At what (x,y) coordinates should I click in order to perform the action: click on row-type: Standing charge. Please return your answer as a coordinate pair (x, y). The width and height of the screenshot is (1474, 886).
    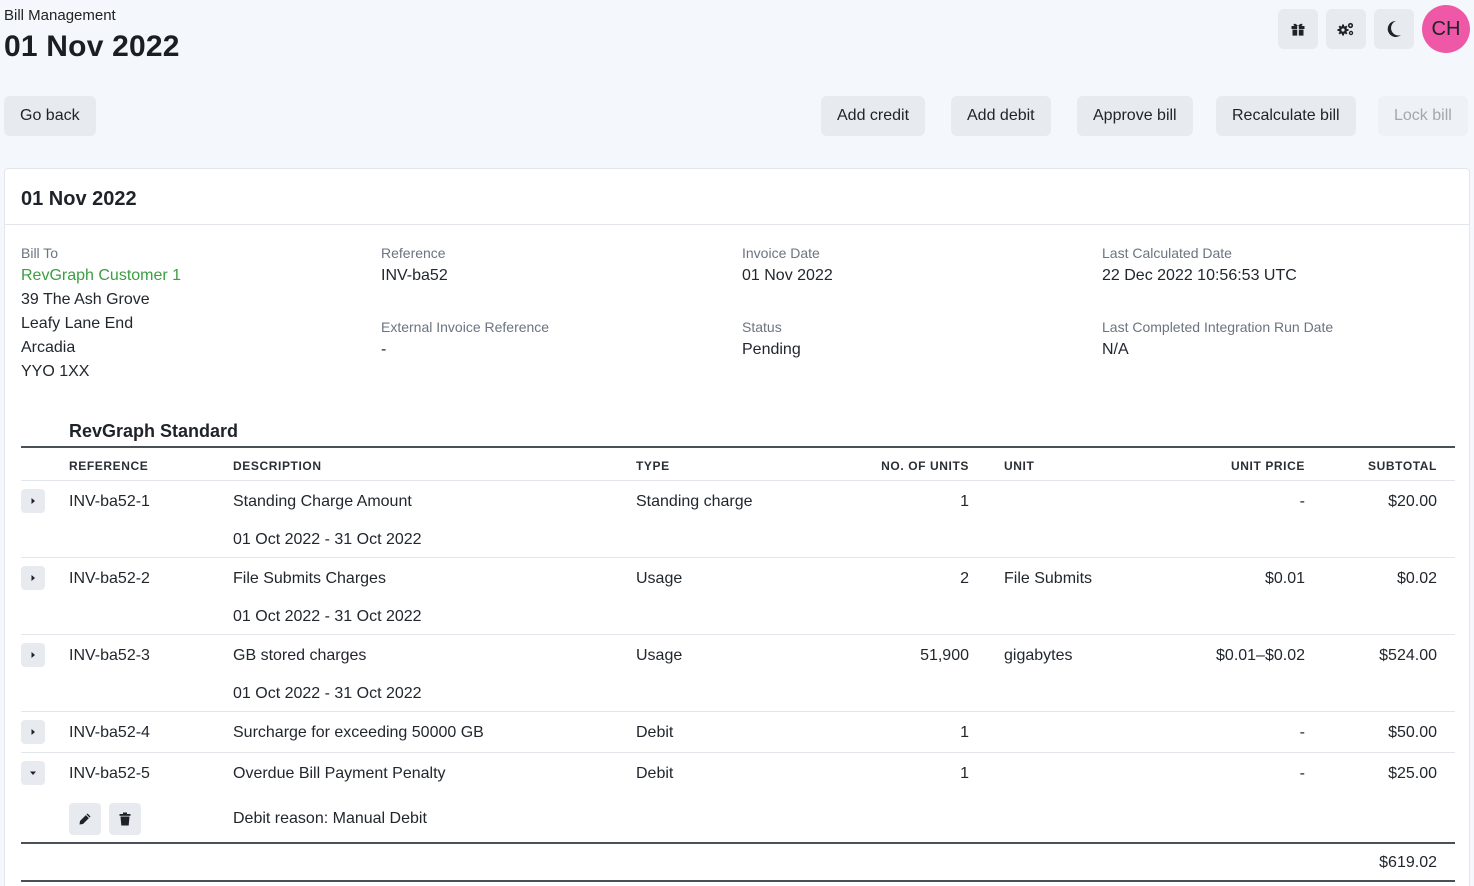
    Looking at the image, I should click on (694, 501).